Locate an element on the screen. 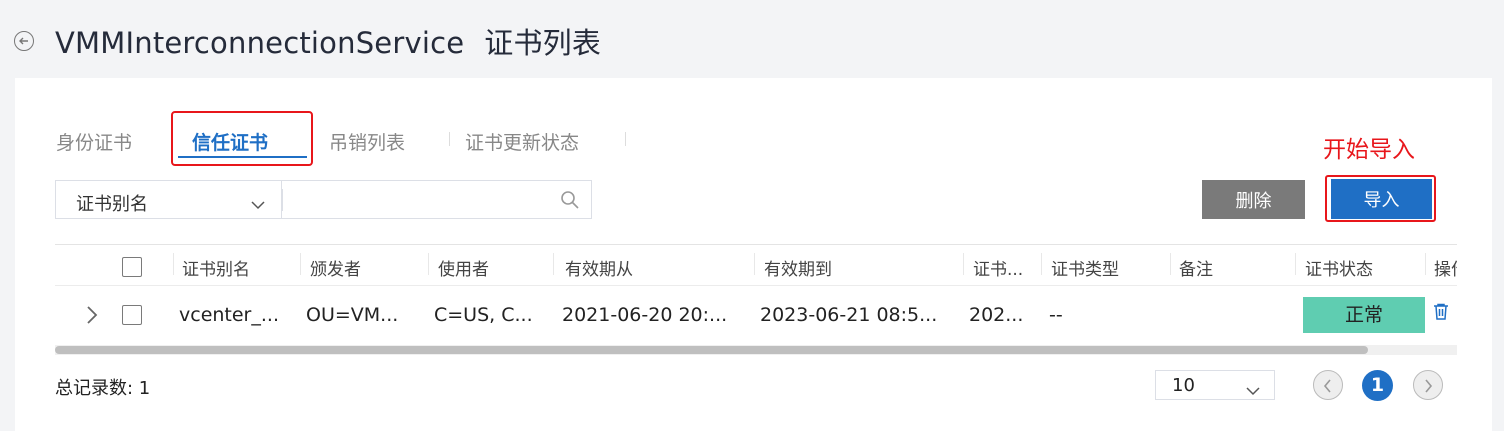 Image resolution: width=1504 pixels, height=431 pixels. column-header-issuer: 颁发者 is located at coordinates (335, 267).